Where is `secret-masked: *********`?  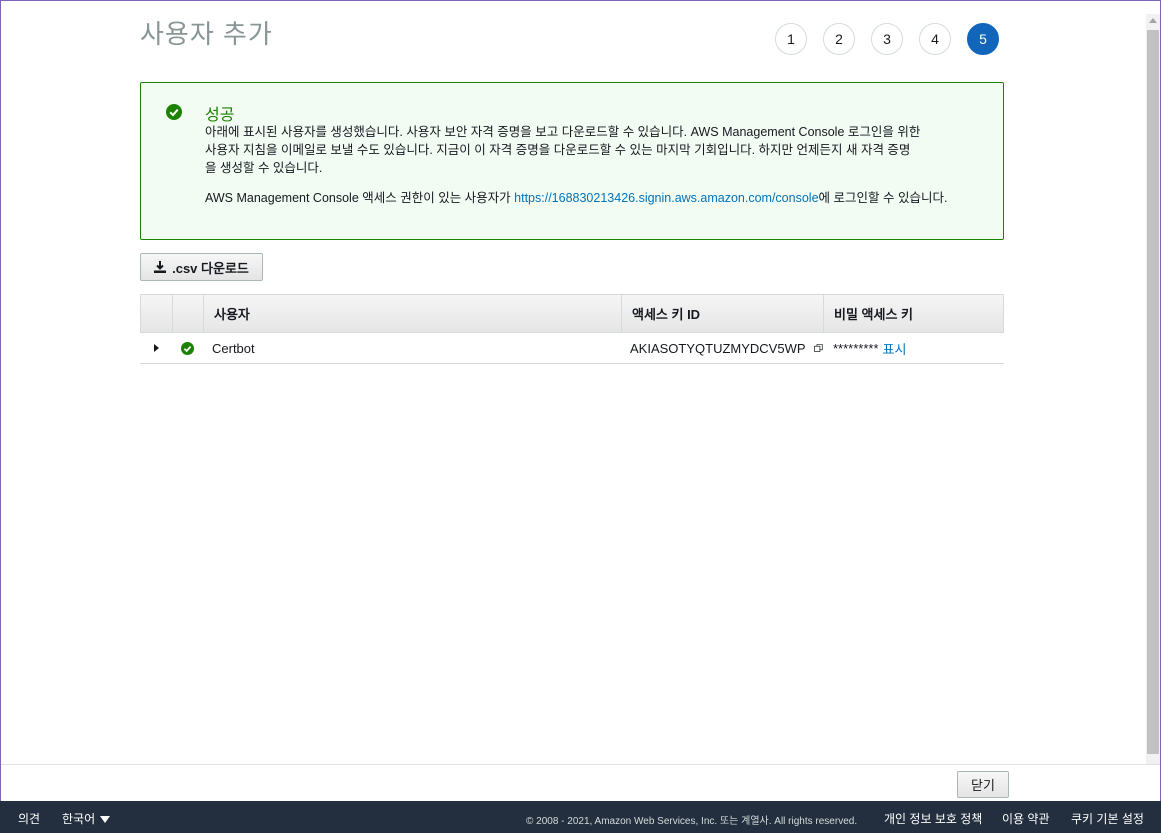
secret-masked: ********* is located at coordinates (856, 348).